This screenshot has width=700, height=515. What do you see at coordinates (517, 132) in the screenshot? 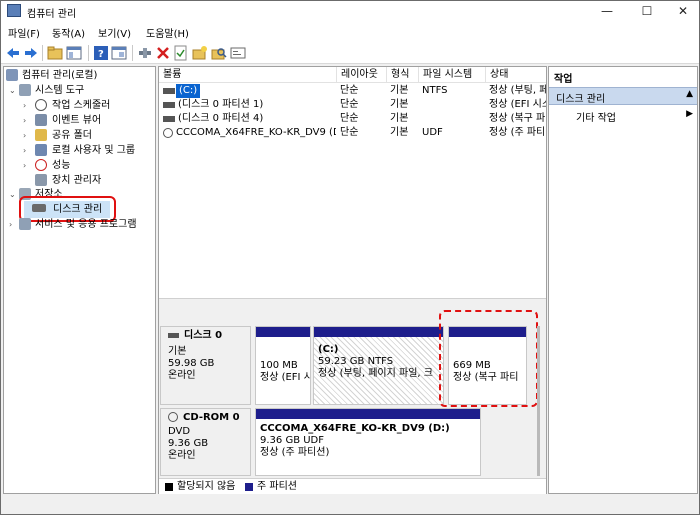
I see `status-cell: 정상 (주 파티` at bounding box center [517, 132].